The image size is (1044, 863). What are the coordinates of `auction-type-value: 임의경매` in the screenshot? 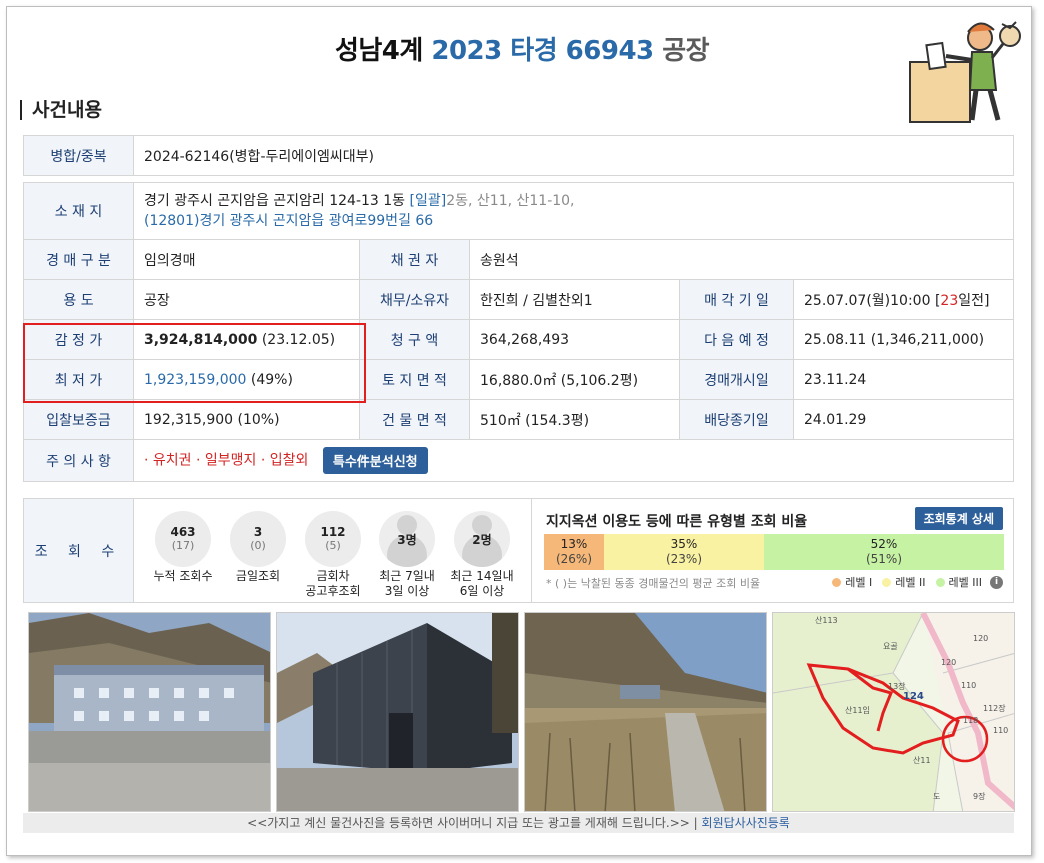 It's located at (246, 259).